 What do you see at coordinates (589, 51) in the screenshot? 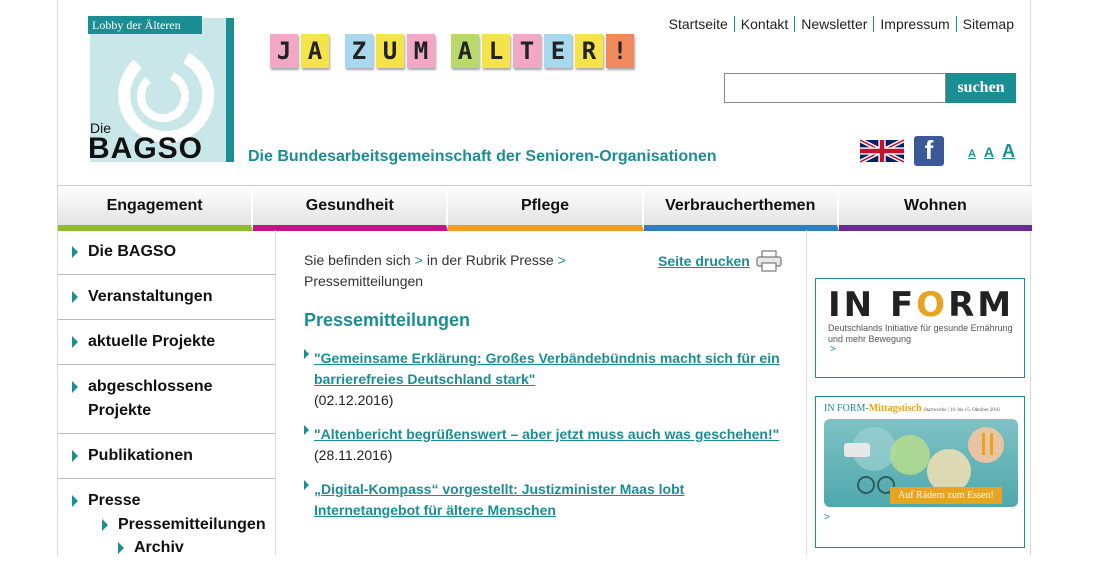
I see `slogan-tile: R` at bounding box center [589, 51].